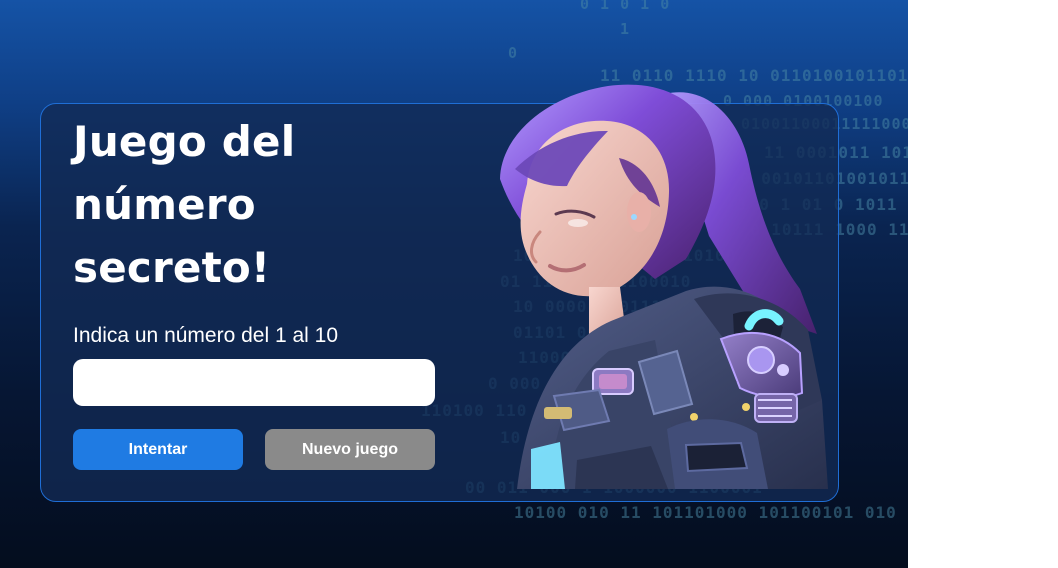 This screenshot has width=1058, height=568. Describe the element at coordinates (164, 204) in the screenshot. I see `title-line: número` at that location.